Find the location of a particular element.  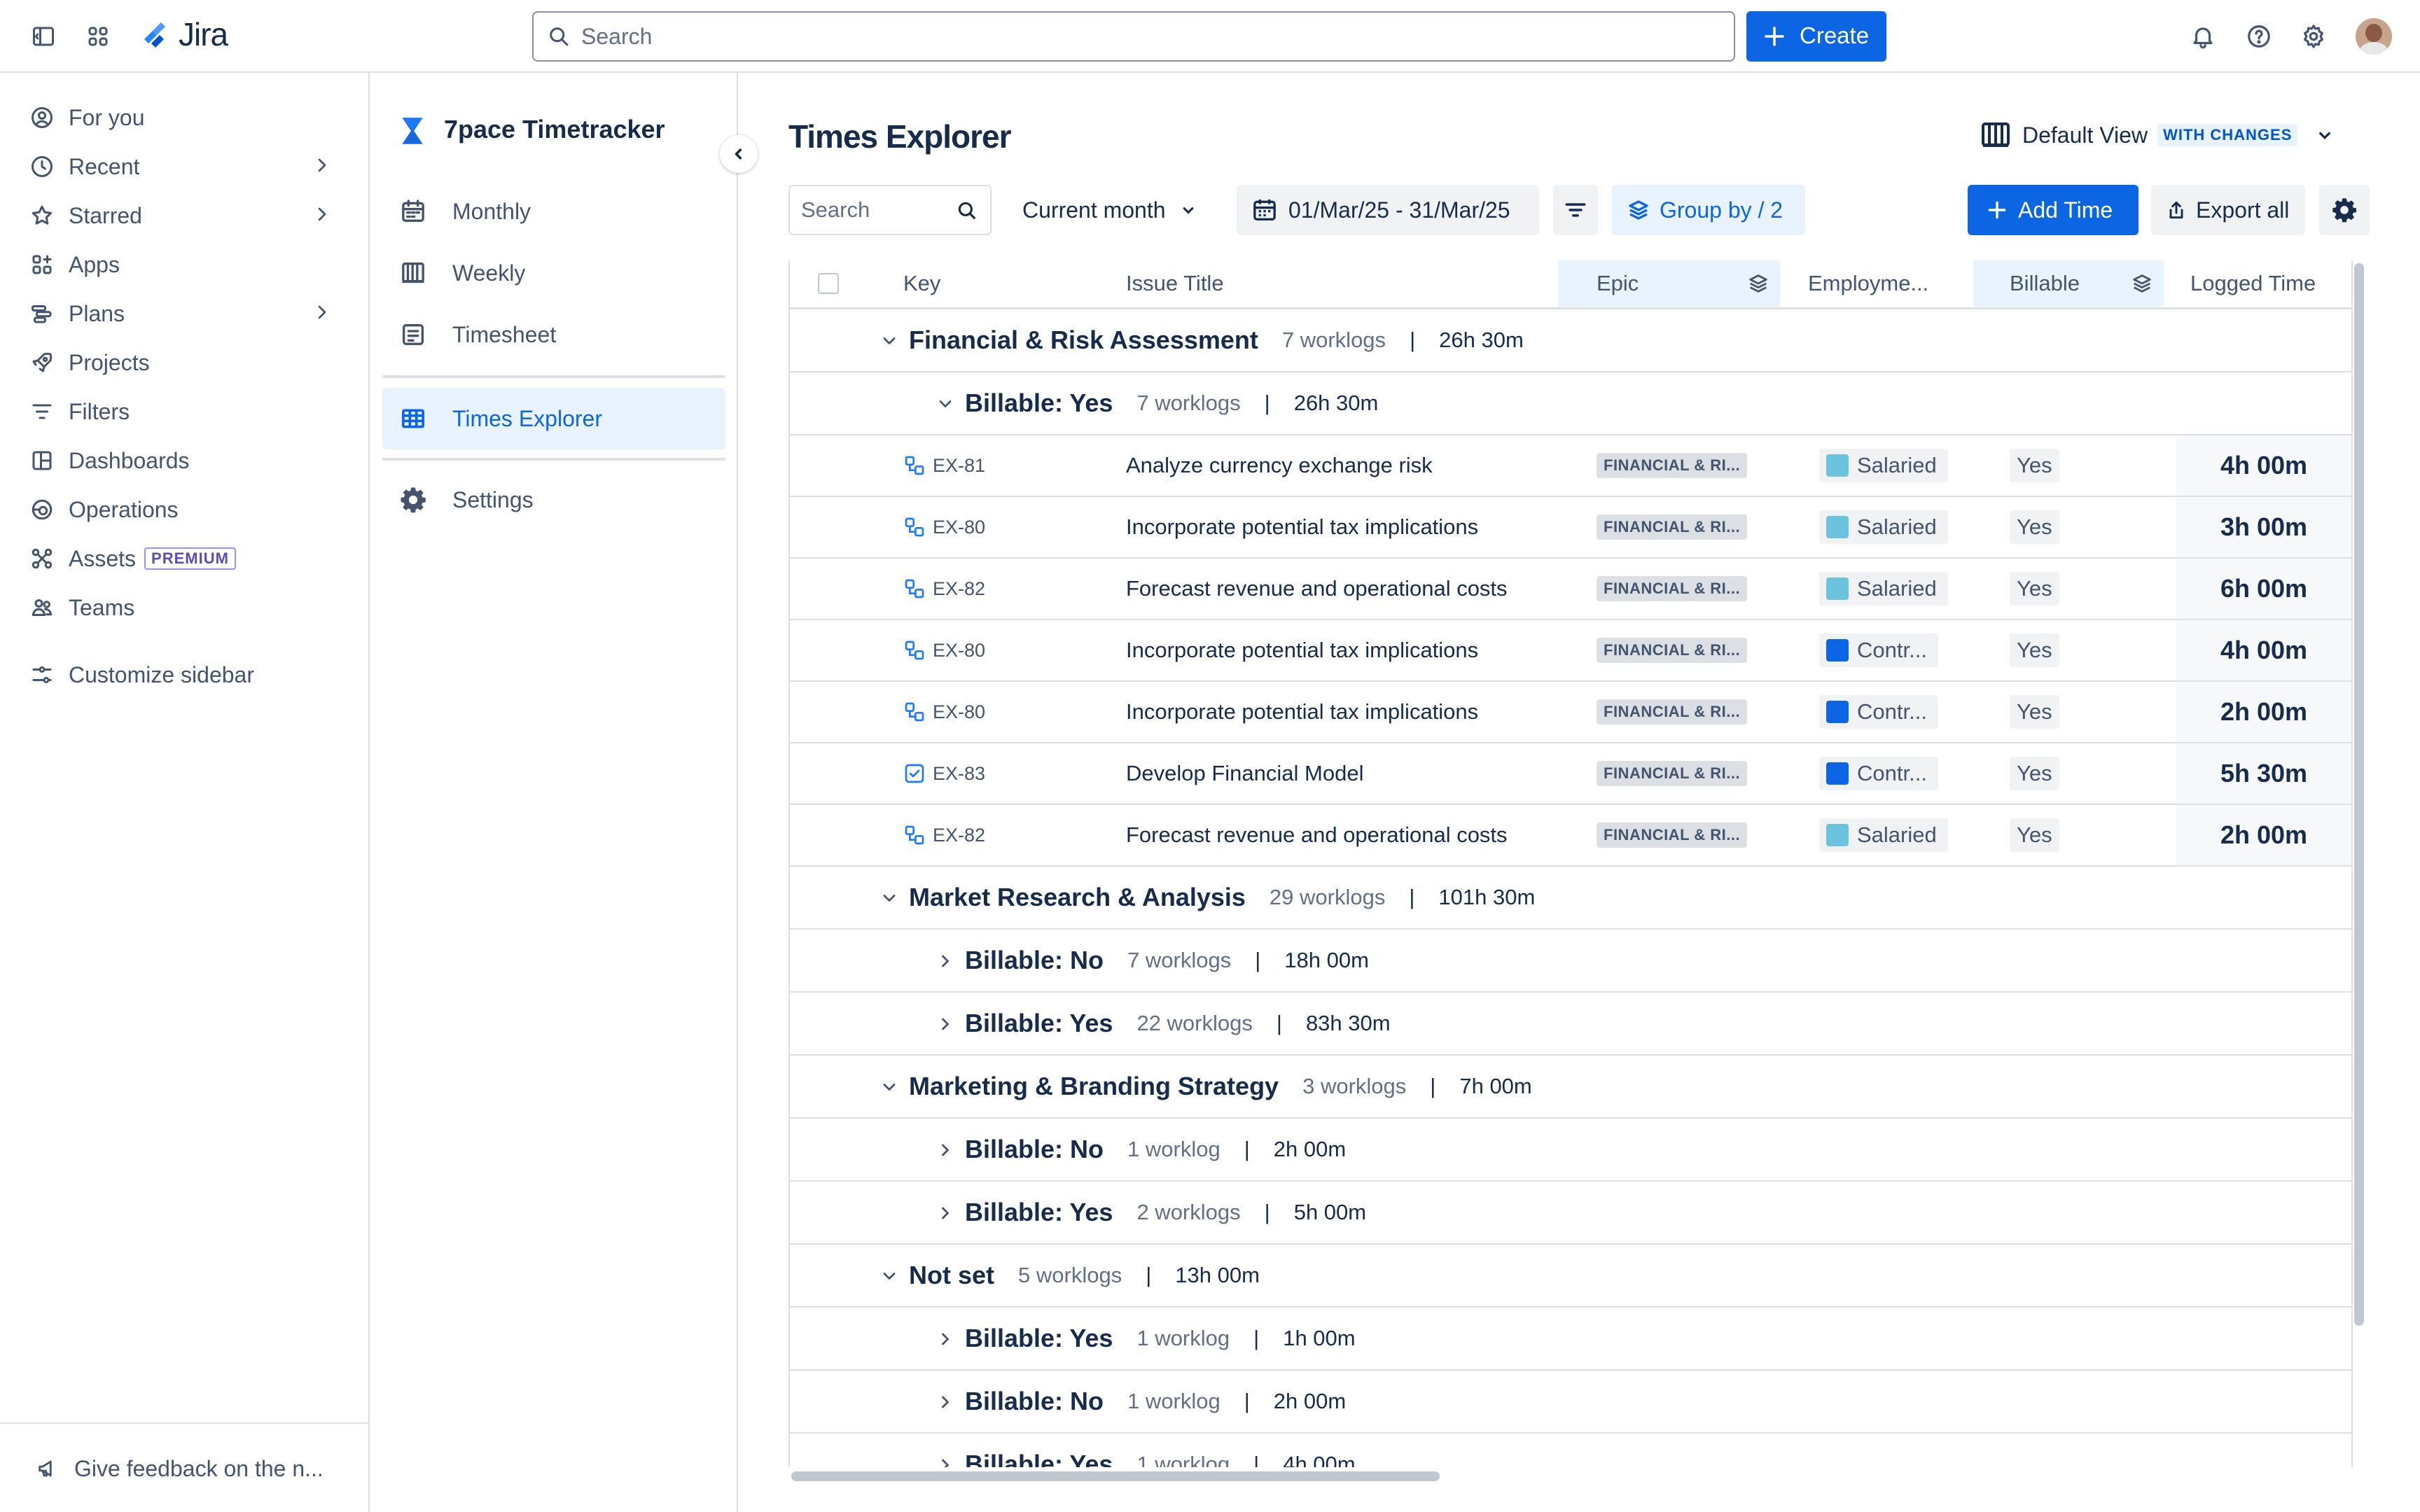

sidebar-item-plans: Plans is located at coordinates (186, 314).